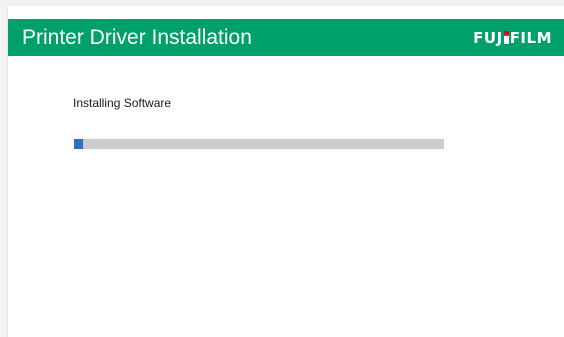 This screenshot has height=337, width=564. What do you see at coordinates (488, 38) in the screenshot?
I see `logo-text-start: FUJ` at bounding box center [488, 38].